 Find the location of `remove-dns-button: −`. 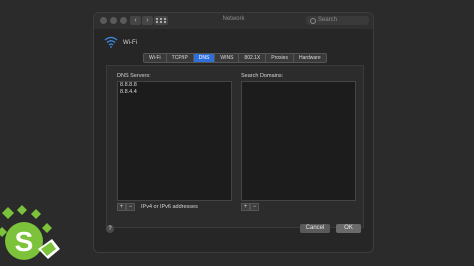

remove-dns-button: − is located at coordinates (130, 207).